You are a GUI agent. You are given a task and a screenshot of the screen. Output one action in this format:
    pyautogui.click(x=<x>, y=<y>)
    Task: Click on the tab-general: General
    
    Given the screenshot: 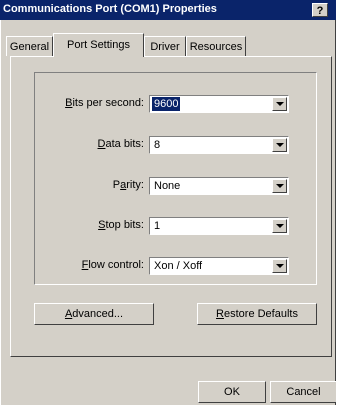 What is the action you would take?
    pyautogui.click(x=29, y=46)
    